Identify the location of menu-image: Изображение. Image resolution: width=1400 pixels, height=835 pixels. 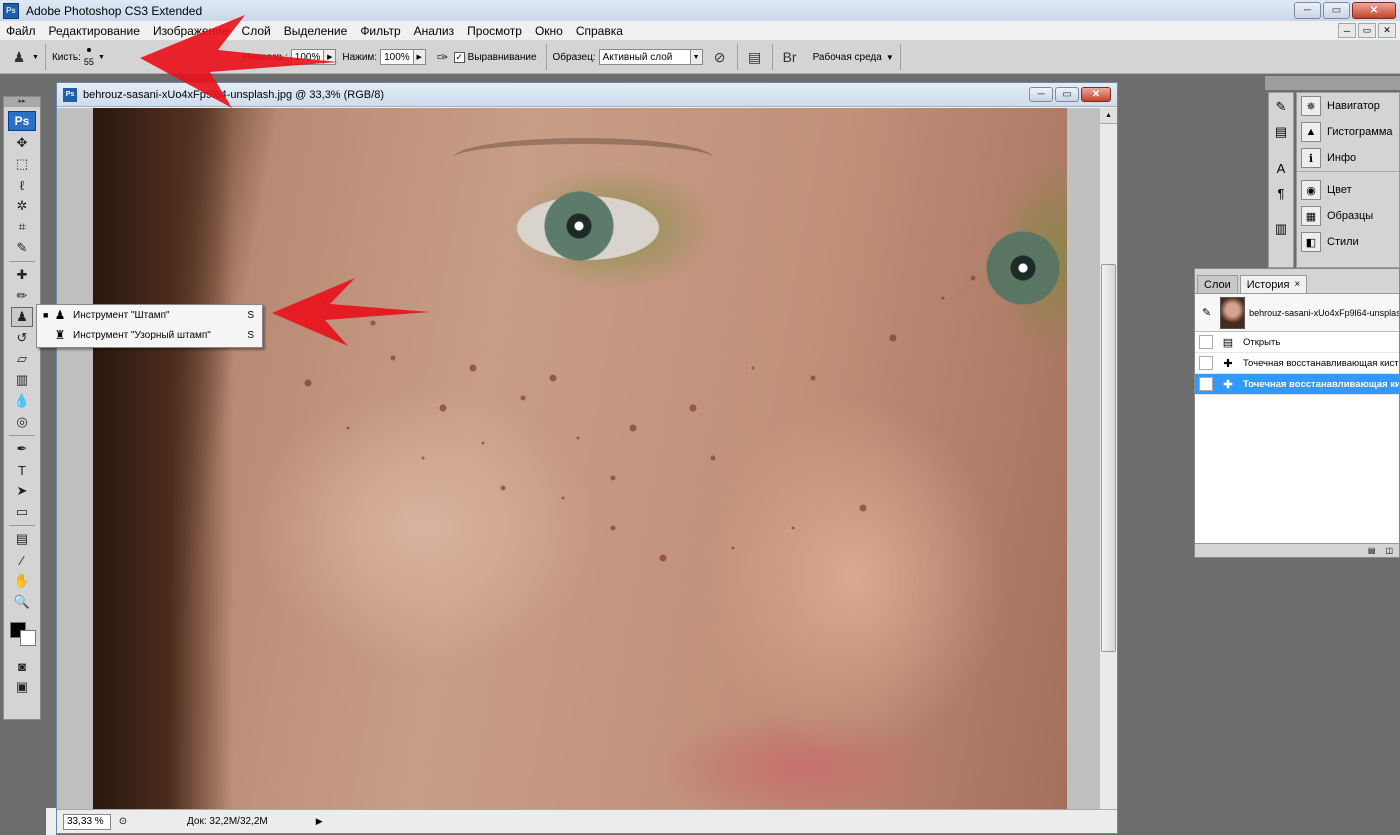
(191, 31).